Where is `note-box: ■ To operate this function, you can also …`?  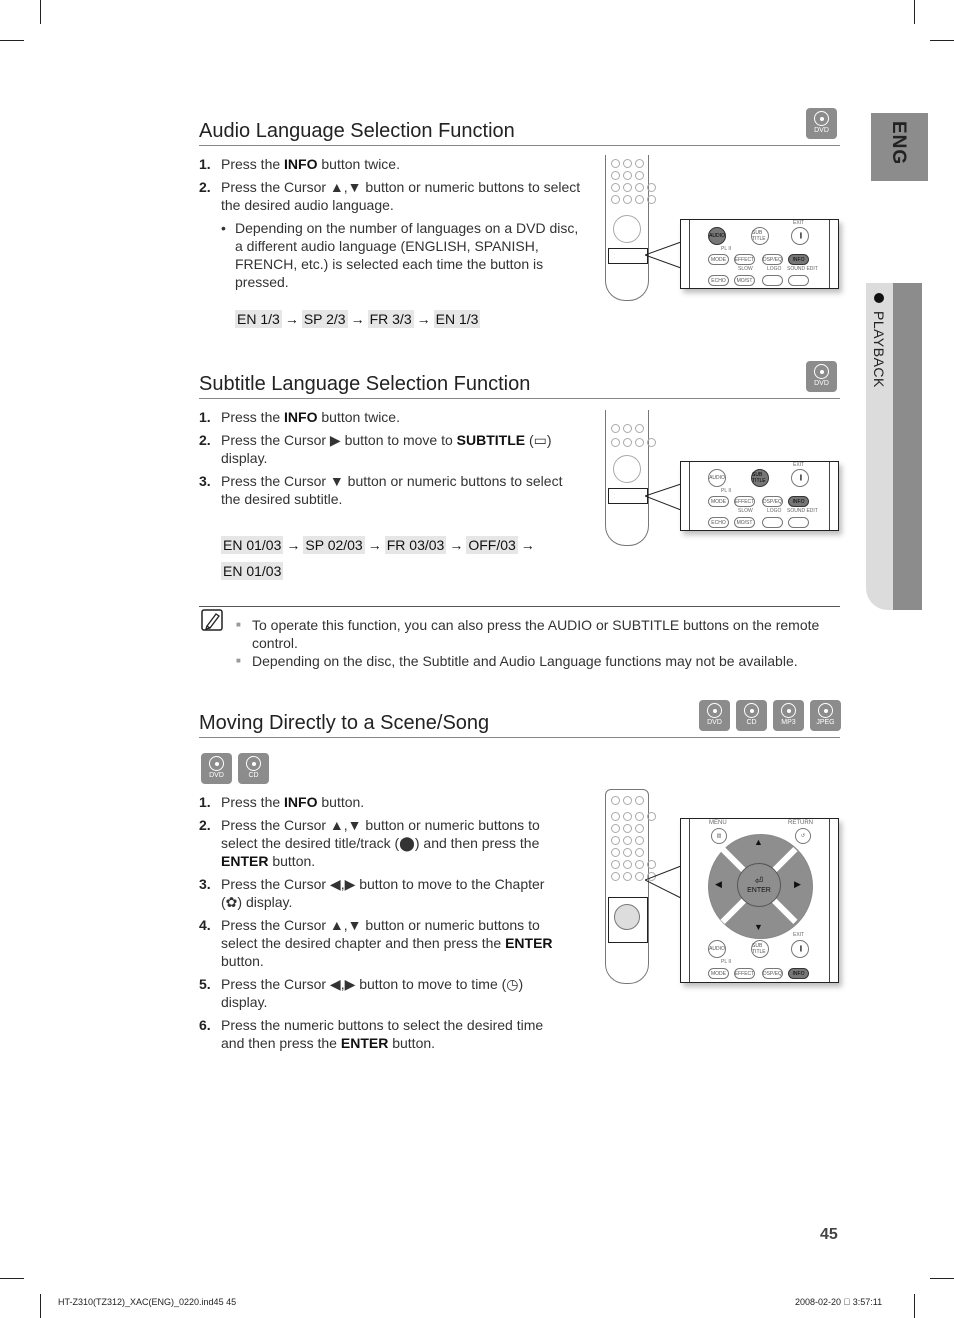
note-box: ■ To operate this function, you can also … is located at coordinates (519, 637).